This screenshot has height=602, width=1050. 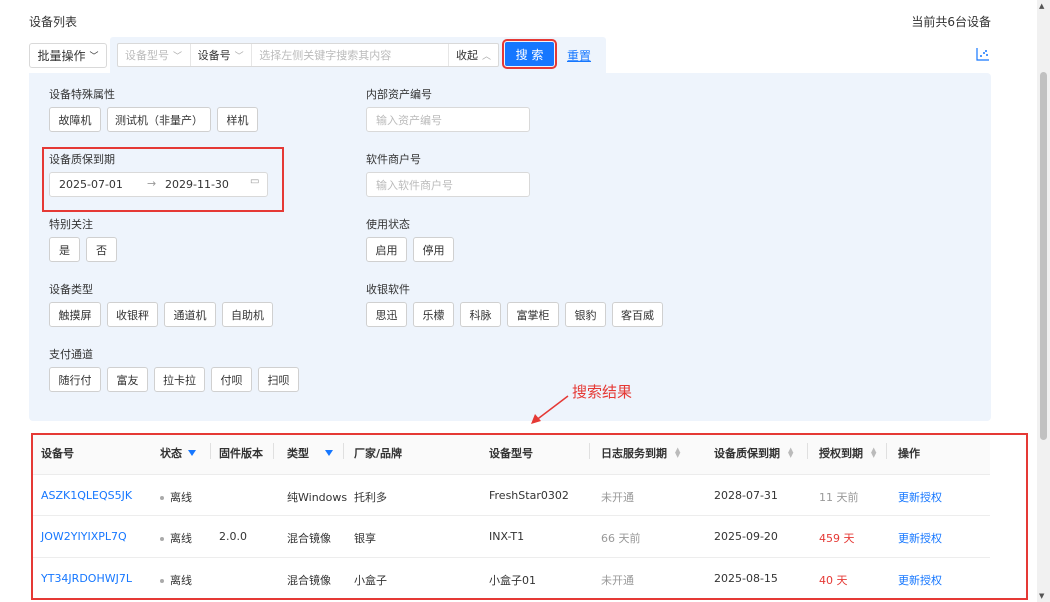 I want to click on usage-status-label: 使用状态, so click(x=388, y=224).